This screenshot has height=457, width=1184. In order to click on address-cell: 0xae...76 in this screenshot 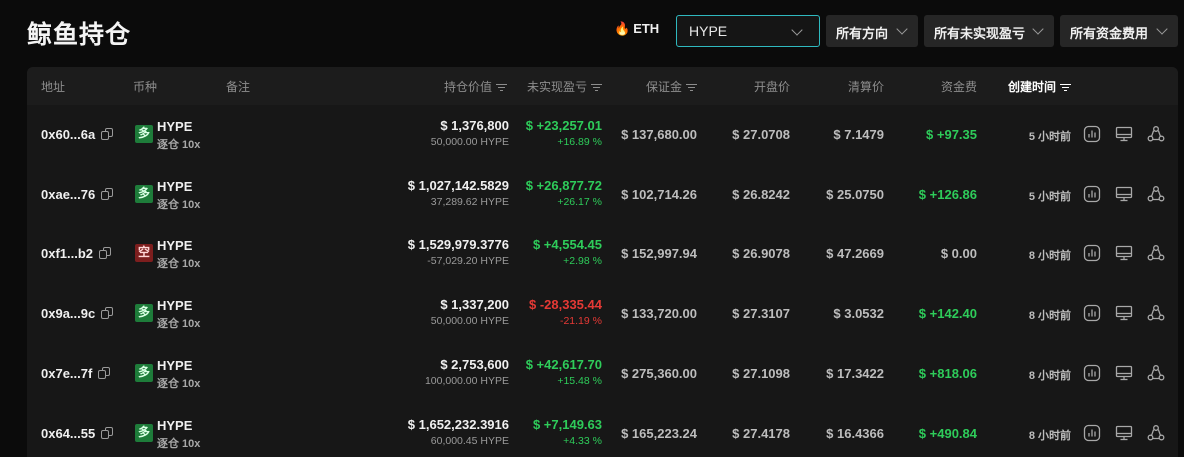, I will do `click(77, 194)`.